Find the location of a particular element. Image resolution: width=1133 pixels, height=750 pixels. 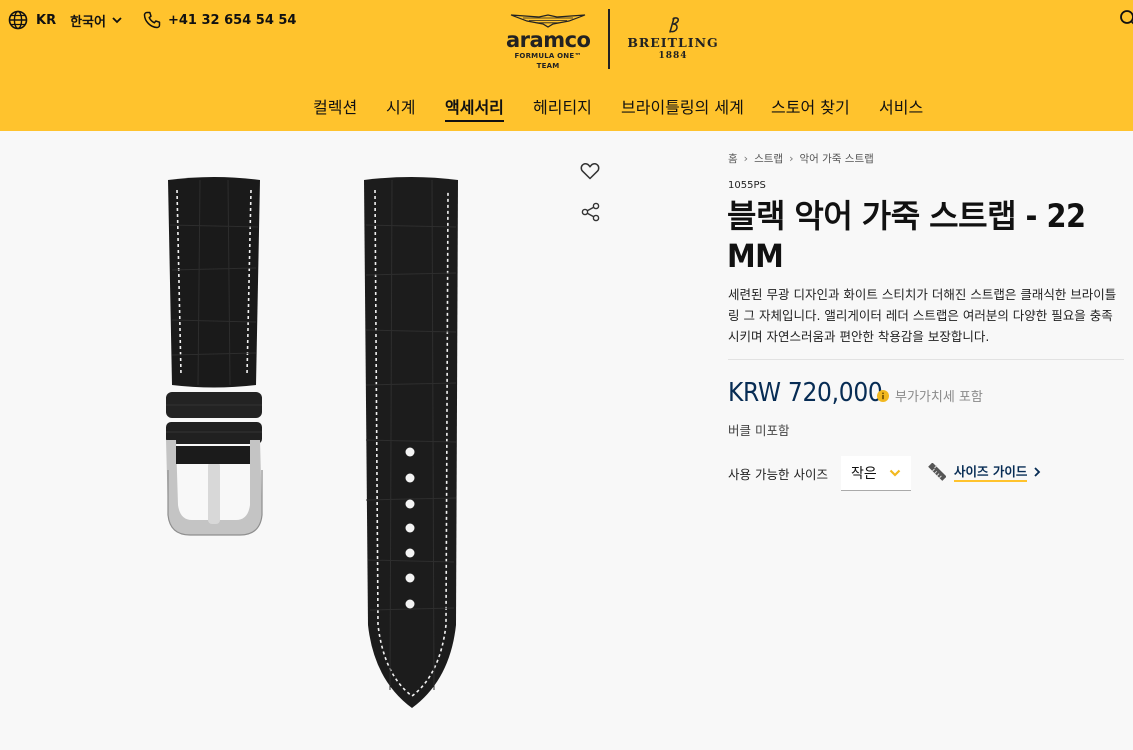

info-icon is located at coordinates (883, 396).